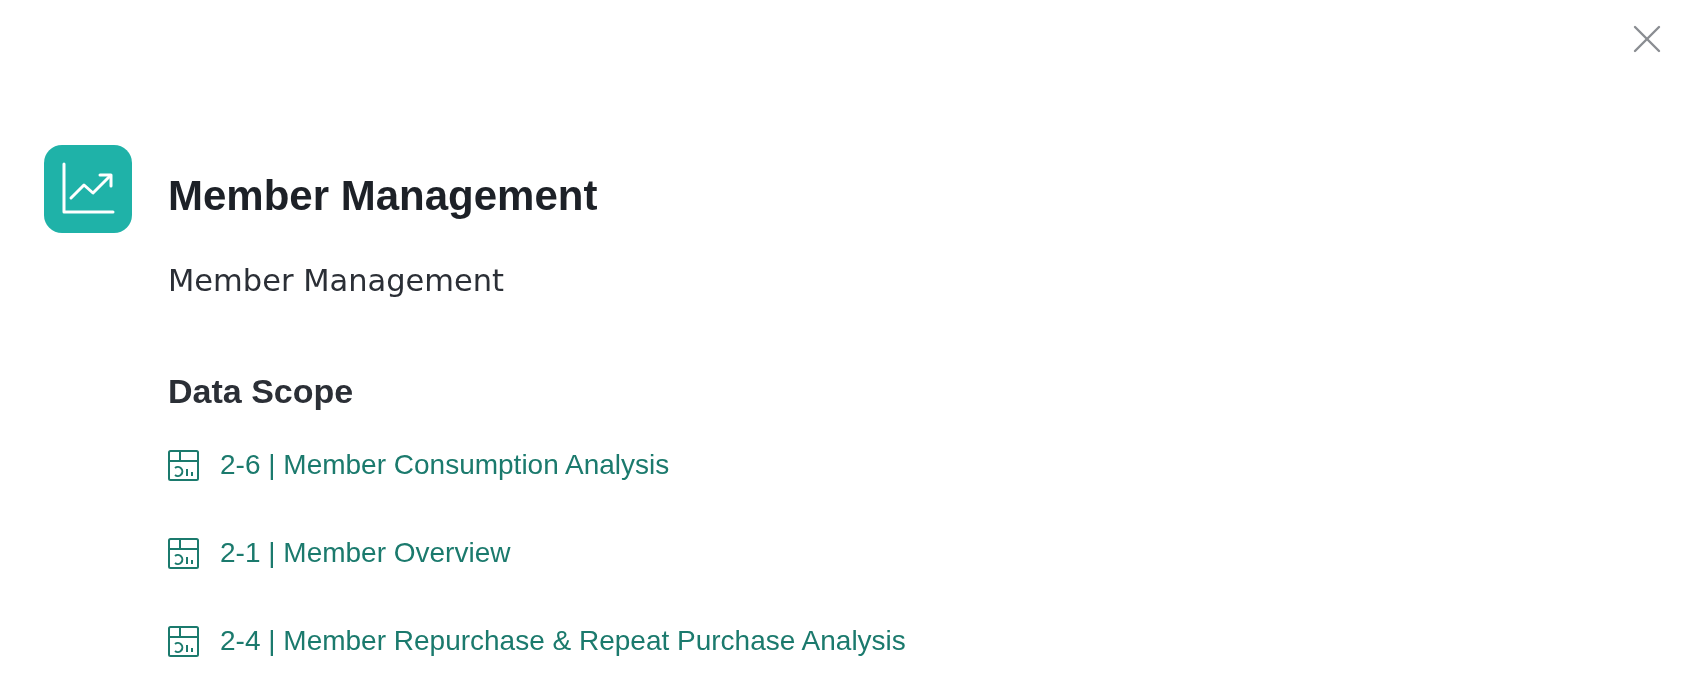 The image size is (1708, 698). What do you see at coordinates (365, 553) in the screenshot?
I see `report-link: 2-1 | Member Overview` at bounding box center [365, 553].